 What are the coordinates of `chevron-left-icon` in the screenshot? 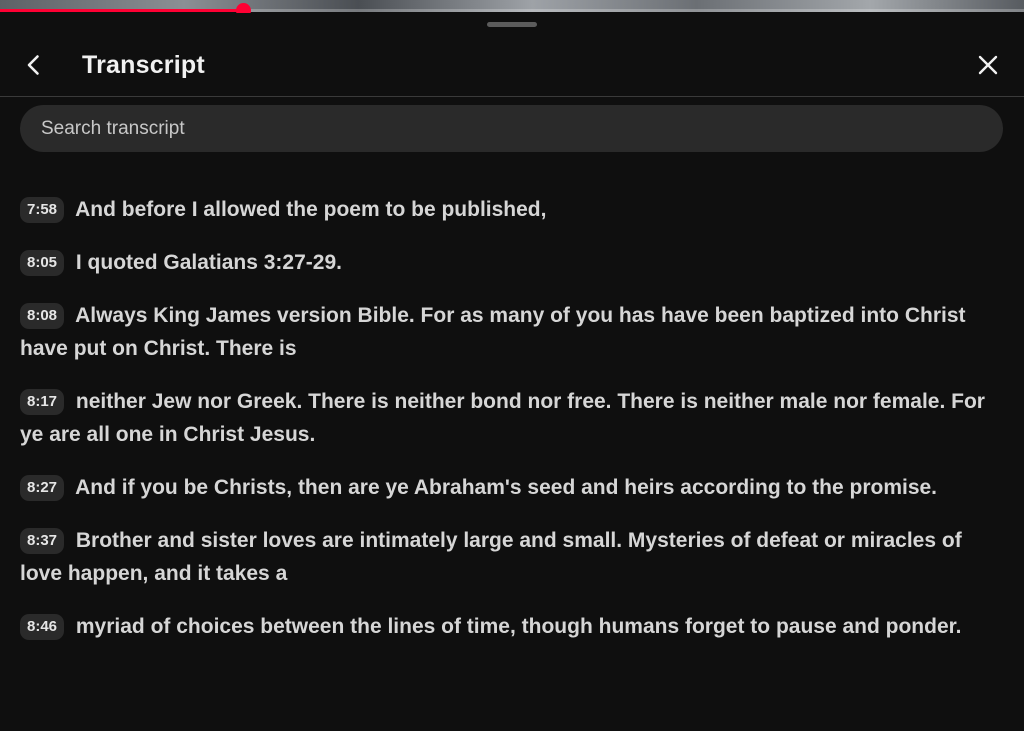 It's located at (33, 65).